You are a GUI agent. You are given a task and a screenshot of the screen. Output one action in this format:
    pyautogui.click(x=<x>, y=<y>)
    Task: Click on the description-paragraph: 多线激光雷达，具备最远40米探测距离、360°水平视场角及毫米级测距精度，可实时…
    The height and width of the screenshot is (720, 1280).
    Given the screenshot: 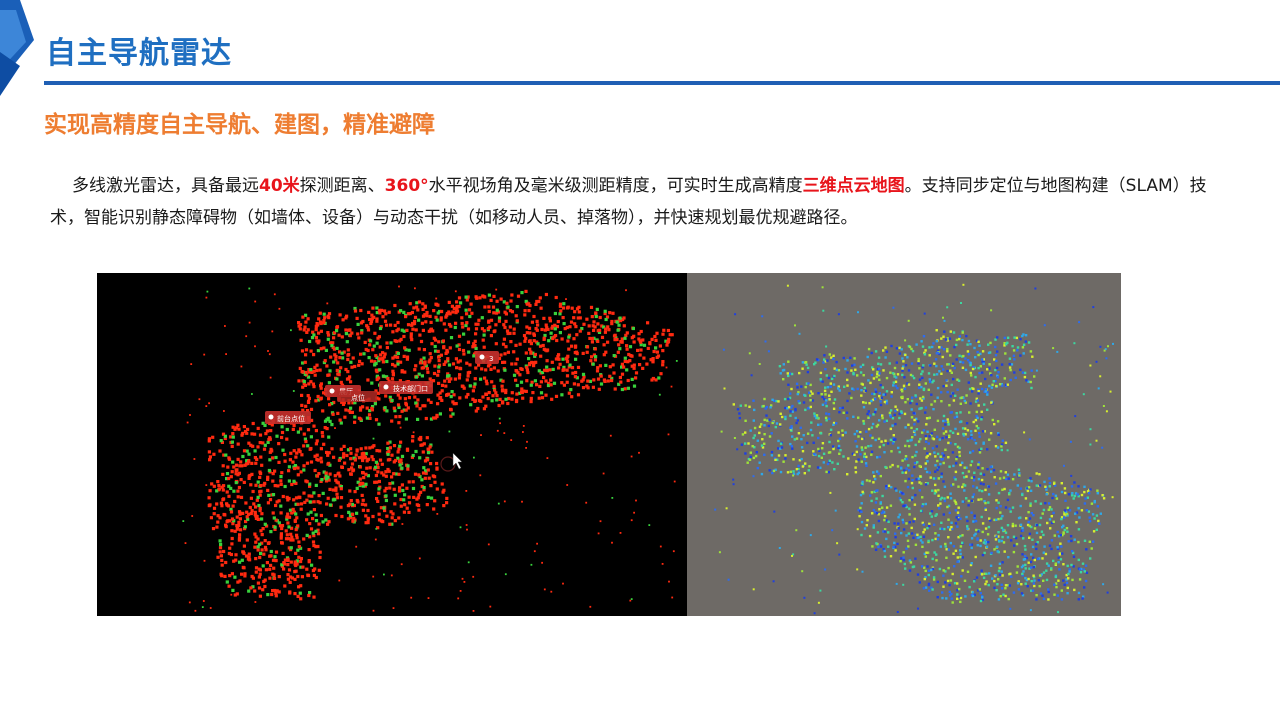 What is the action you would take?
    pyautogui.click(x=645, y=202)
    